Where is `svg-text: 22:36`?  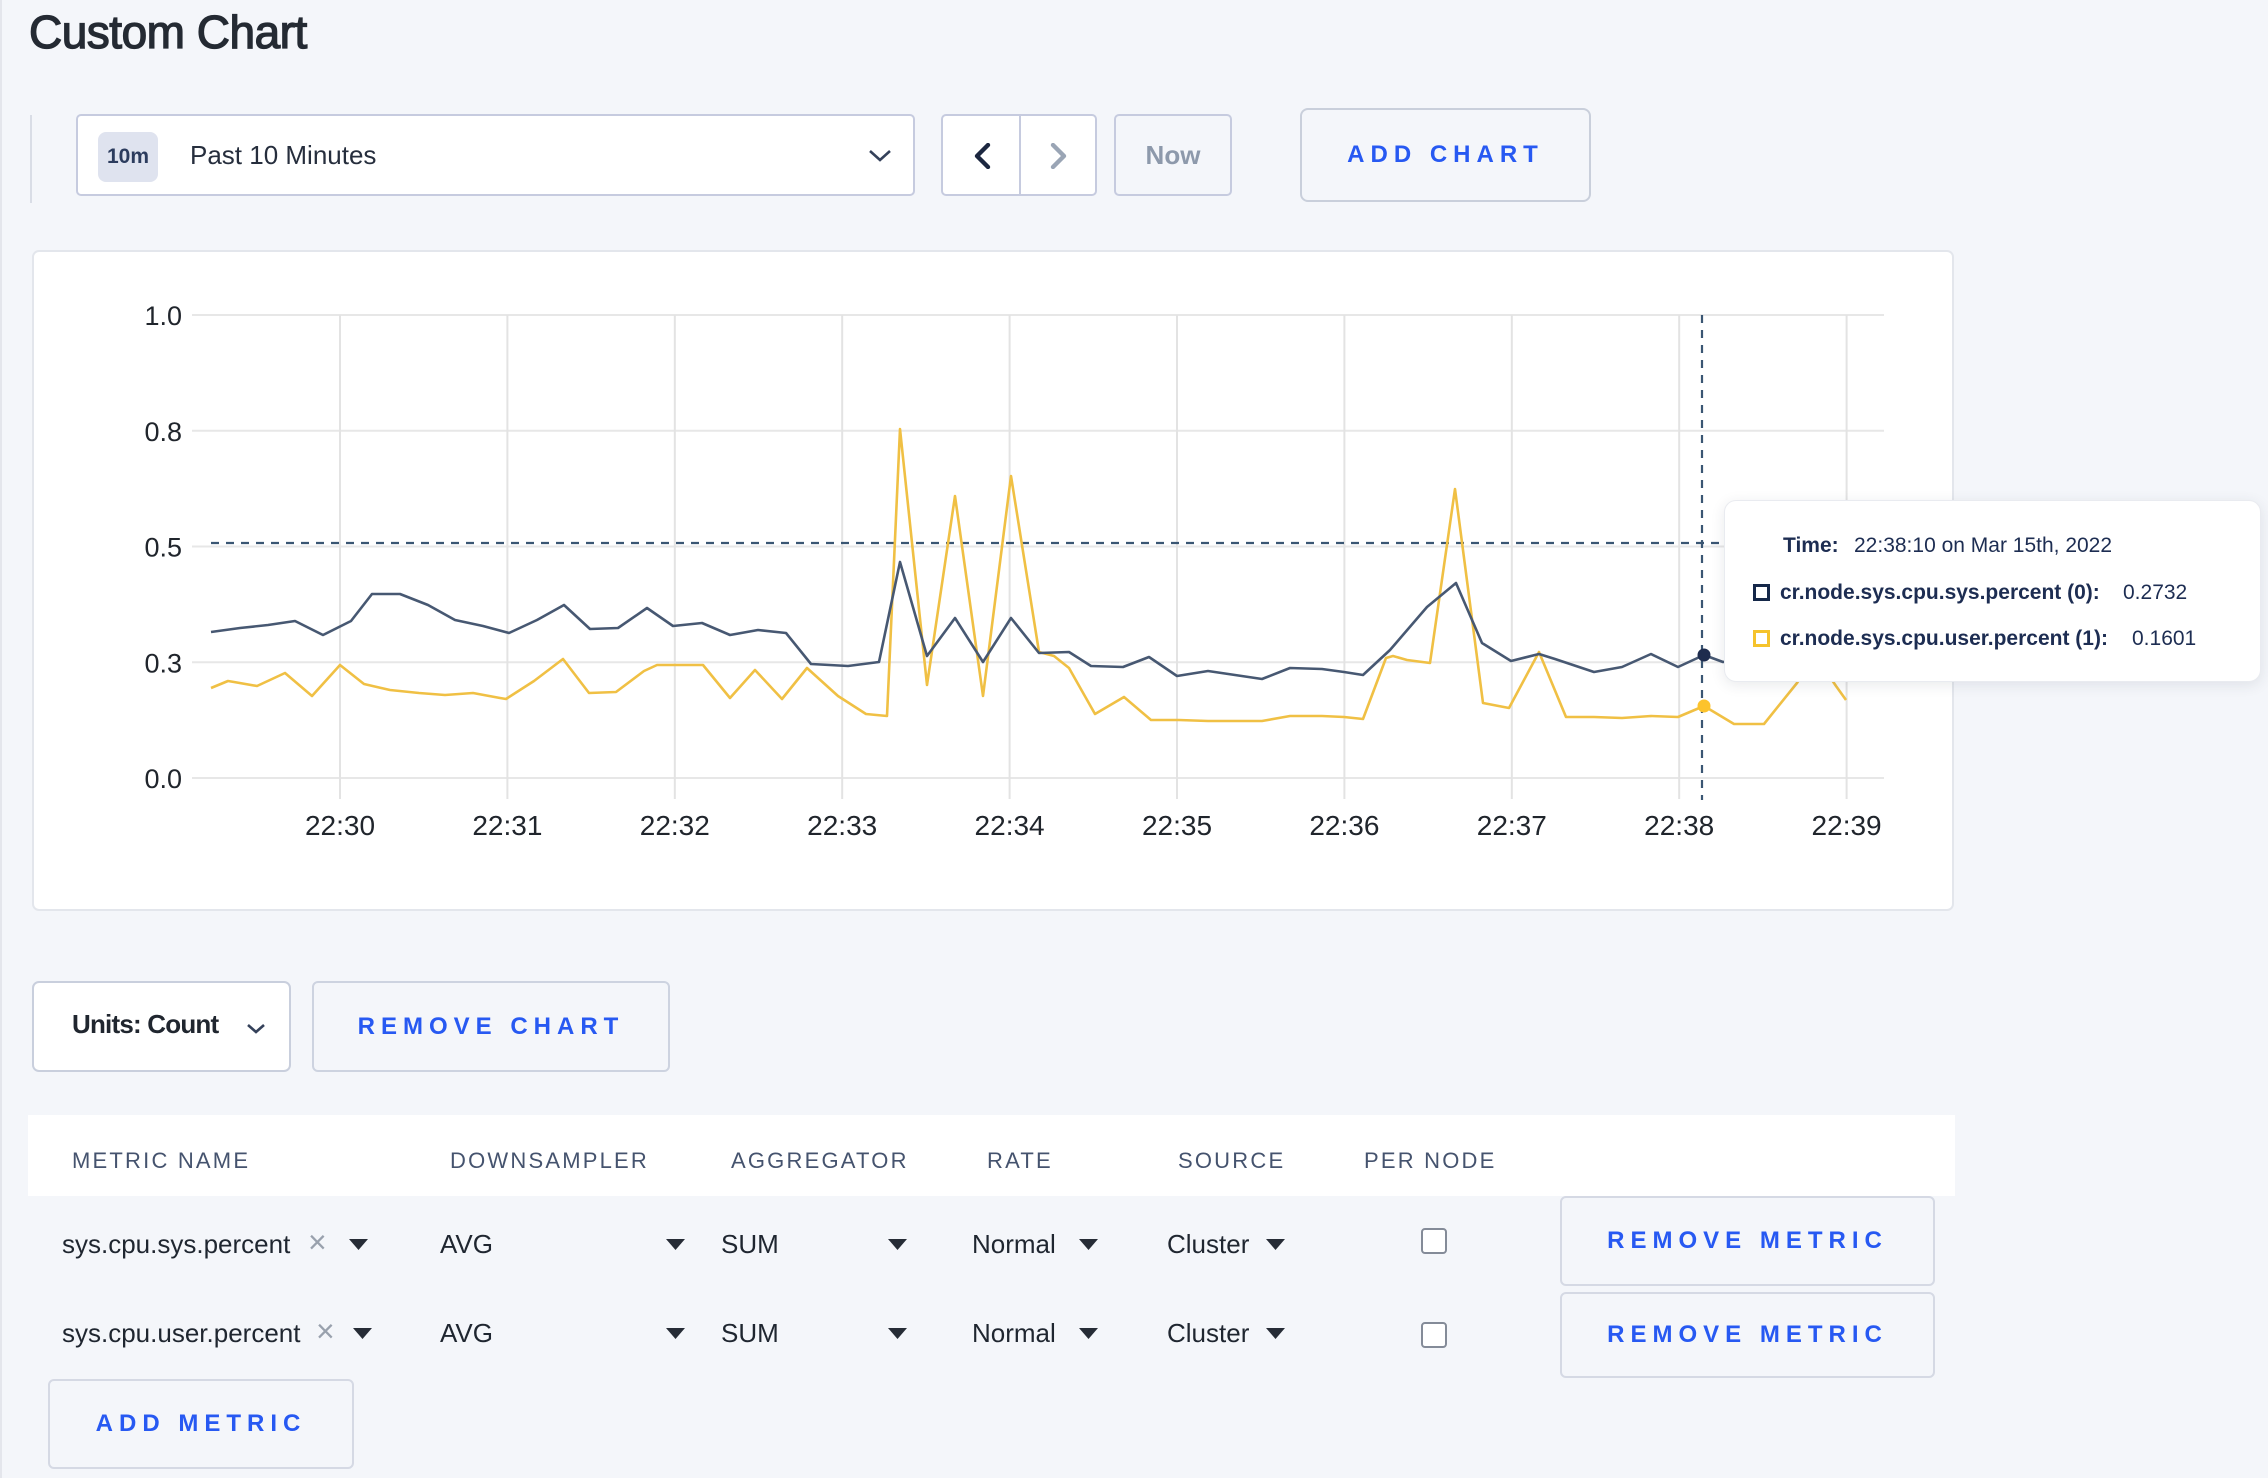 svg-text: 22:36 is located at coordinates (1344, 825).